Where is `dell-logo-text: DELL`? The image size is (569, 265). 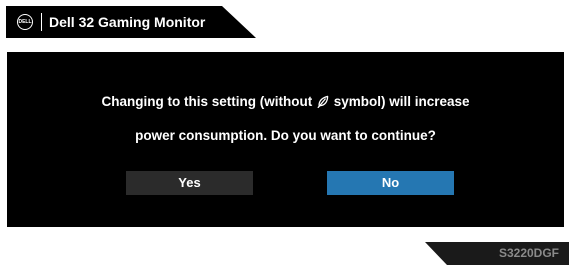 dell-logo-text: DELL is located at coordinates (25, 22).